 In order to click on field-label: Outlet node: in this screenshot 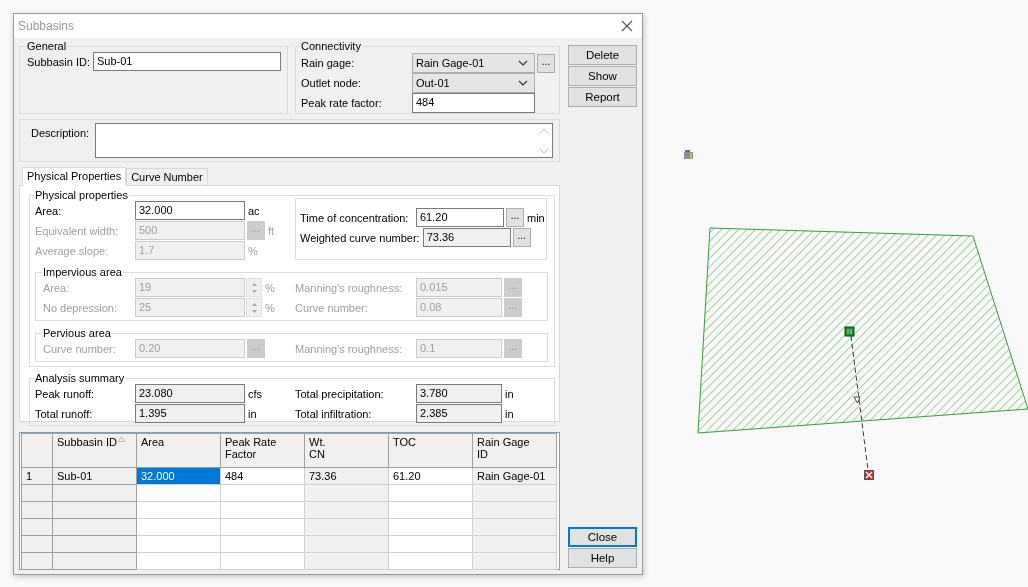, I will do `click(331, 83)`.